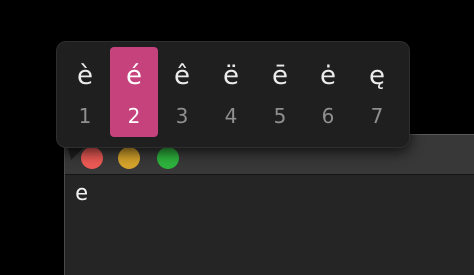  I want to click on accent-char: ë, so click(231, 76).